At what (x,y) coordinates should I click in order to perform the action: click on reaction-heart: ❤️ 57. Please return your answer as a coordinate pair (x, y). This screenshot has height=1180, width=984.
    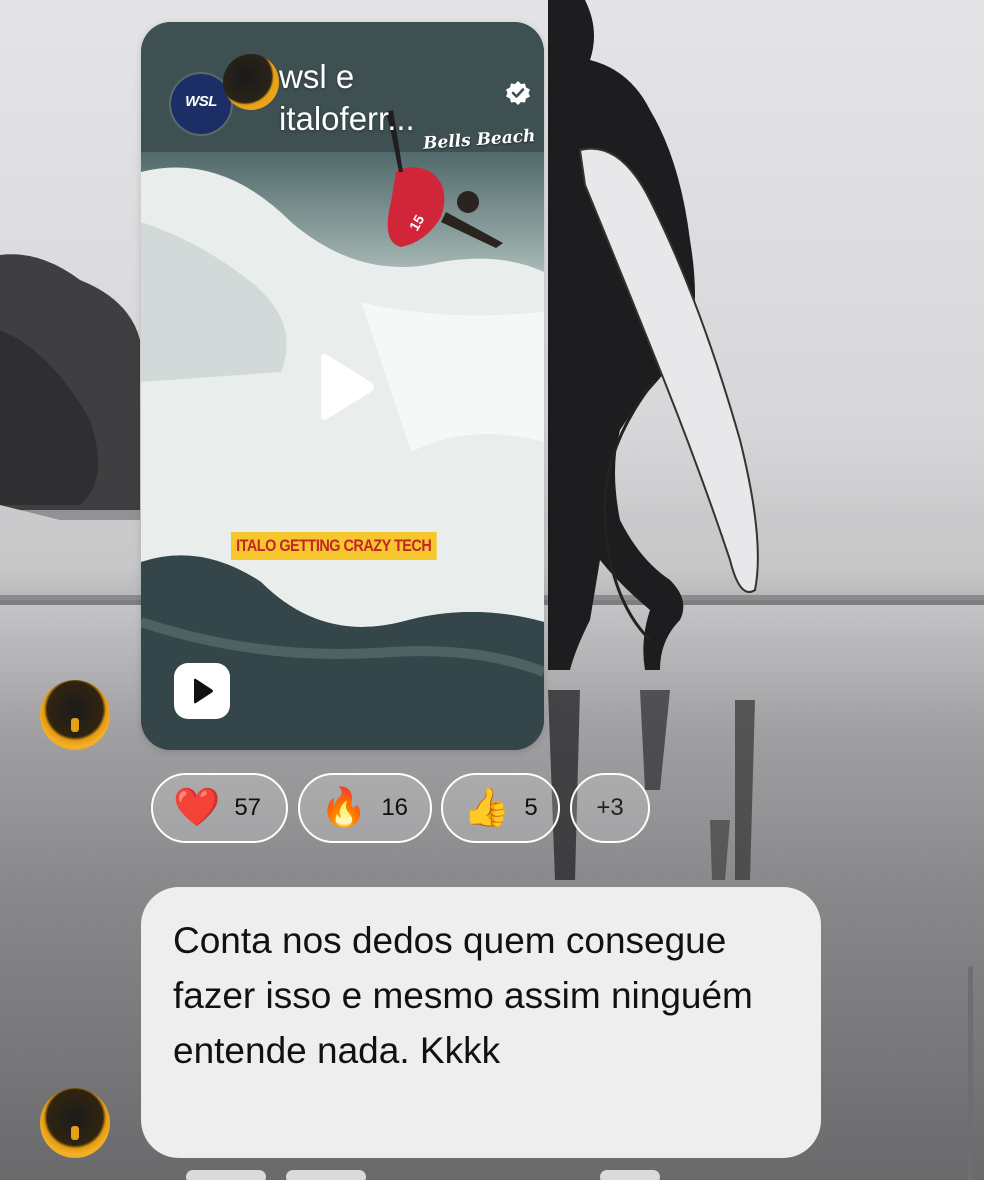
    Looking at the image, I should click on (219, 808).